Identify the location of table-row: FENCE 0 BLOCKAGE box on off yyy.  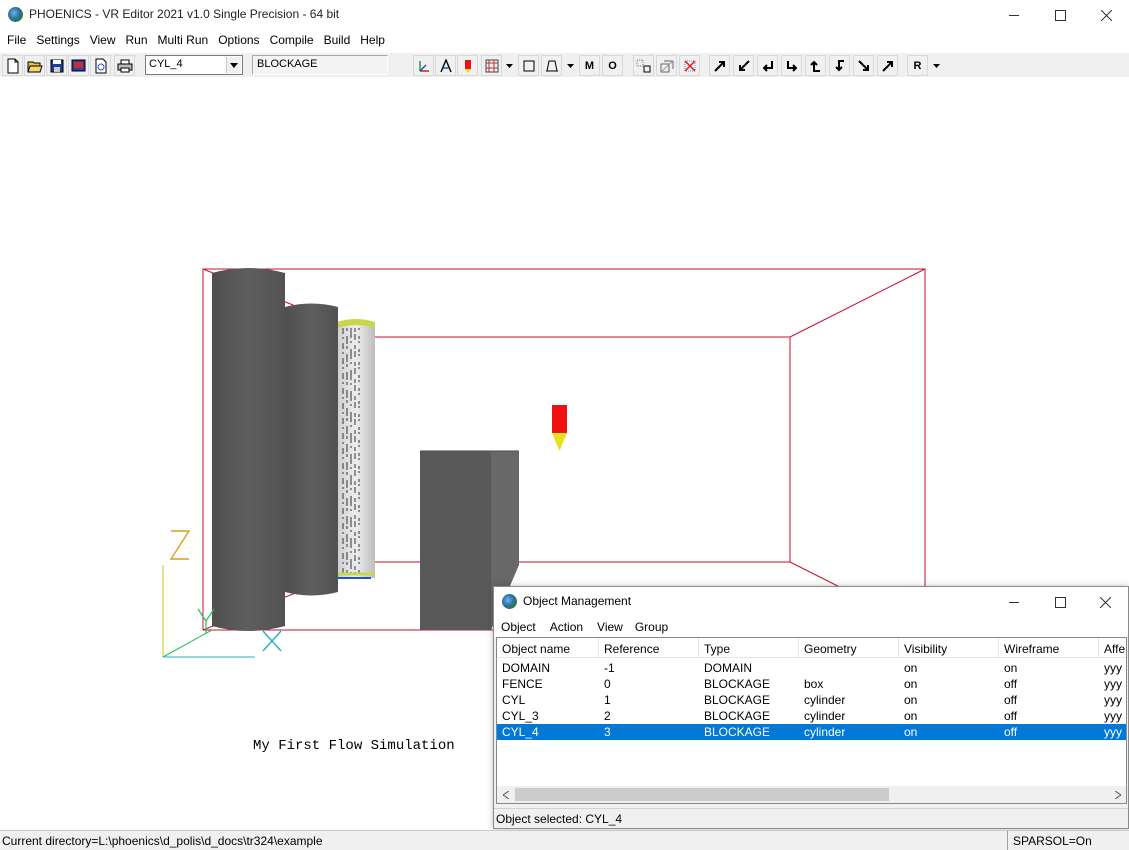
(811, 684).